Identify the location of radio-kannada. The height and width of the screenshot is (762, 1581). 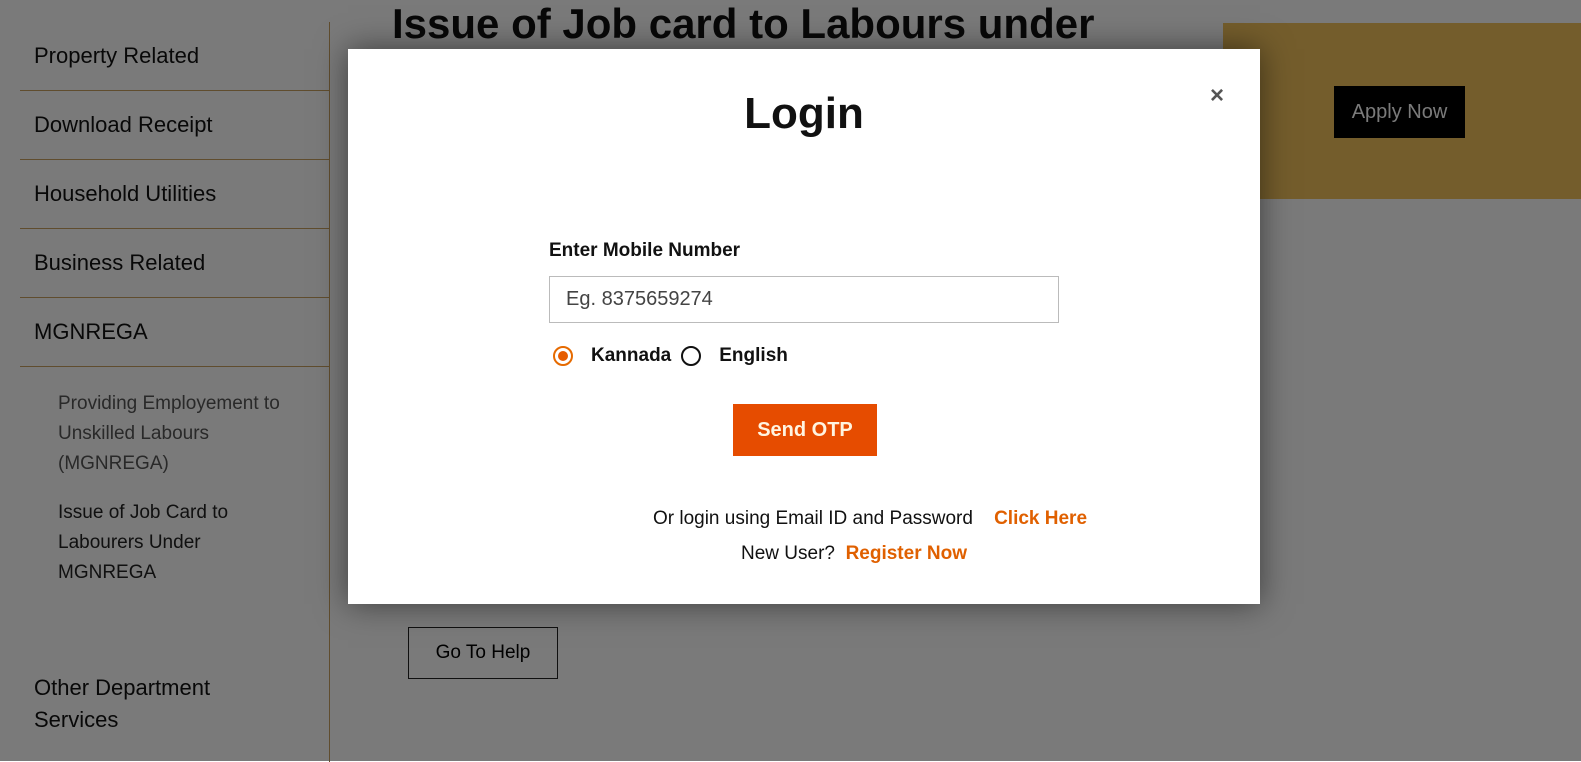
(563, 356).